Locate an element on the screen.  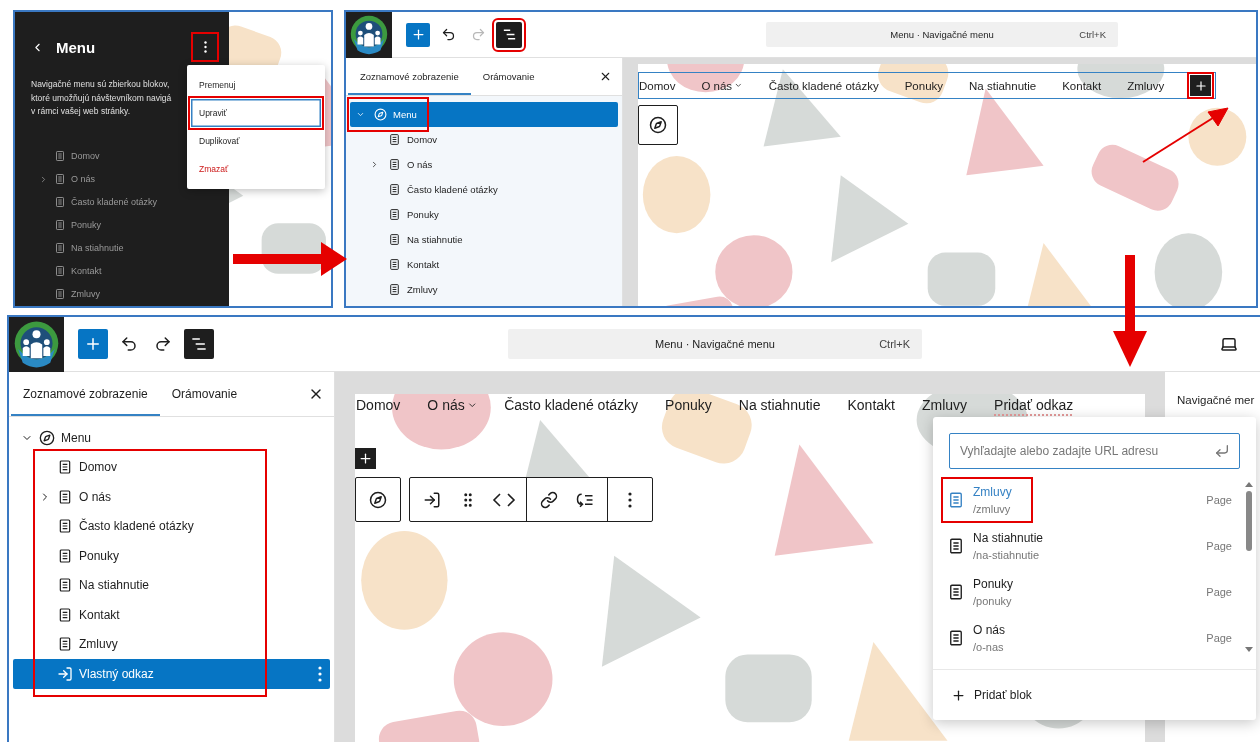
page-item: Zmluvy is located at coordinates (128, 294).